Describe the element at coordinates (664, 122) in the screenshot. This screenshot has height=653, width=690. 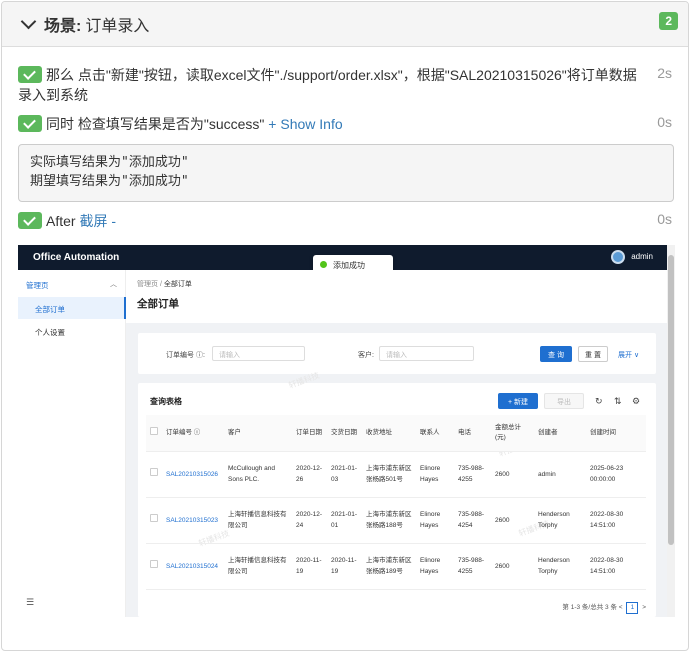
I see `step-2-duration: 0s` at that location.